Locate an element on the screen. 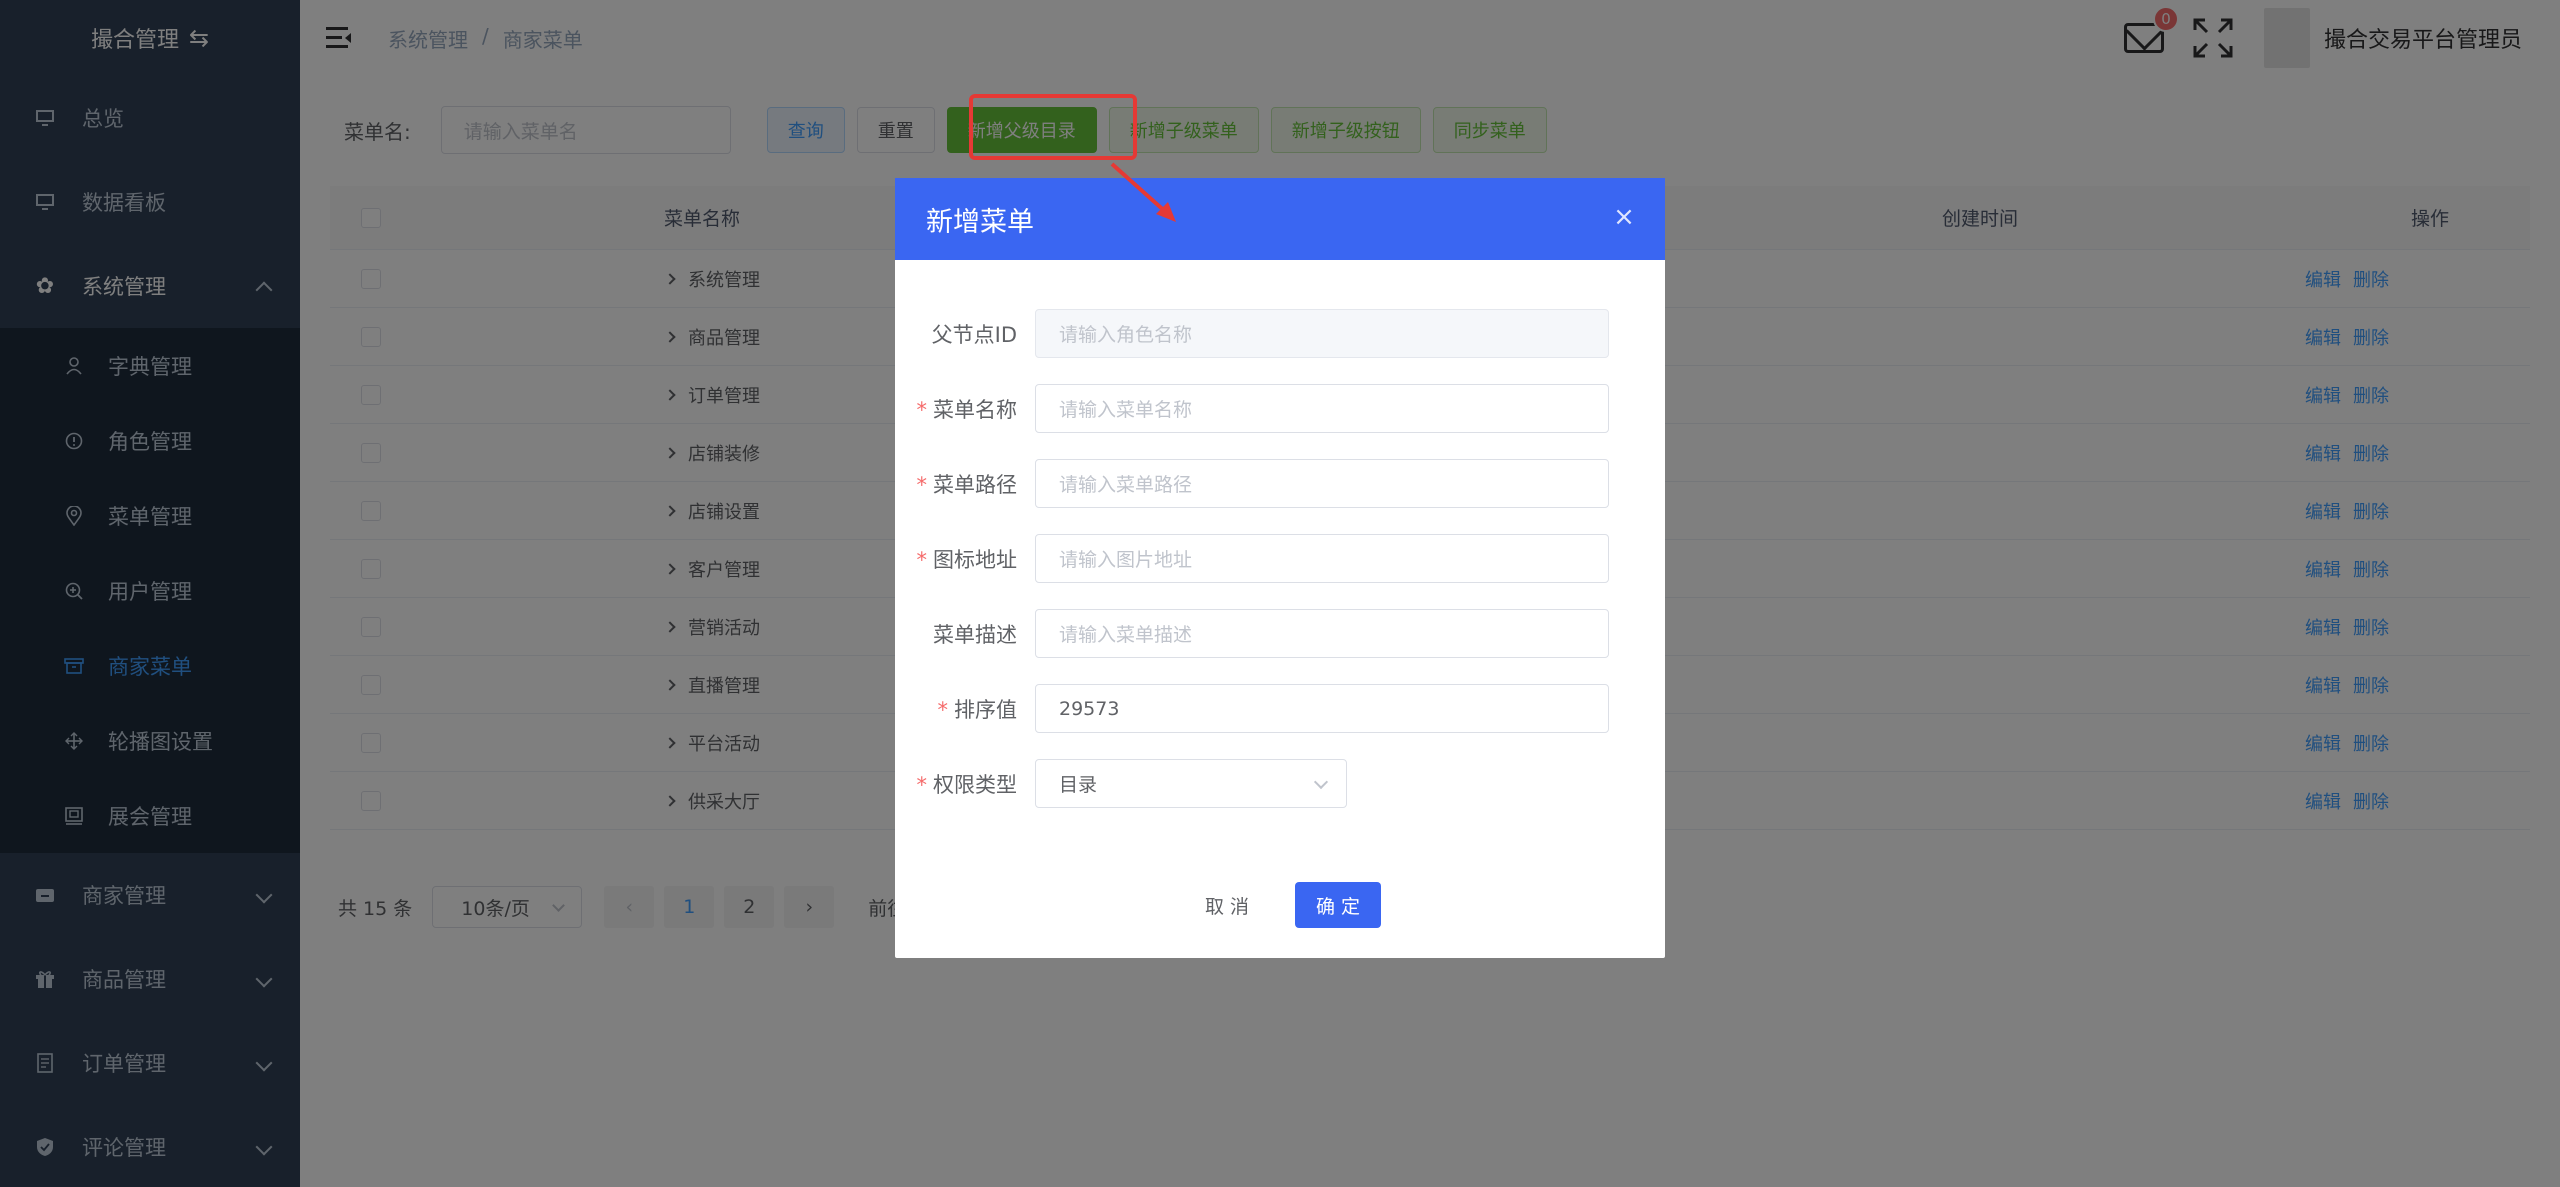 This screenshot has height=1187, width=2560. form-label: * 权限类型 is located at coordinates (967, 784).